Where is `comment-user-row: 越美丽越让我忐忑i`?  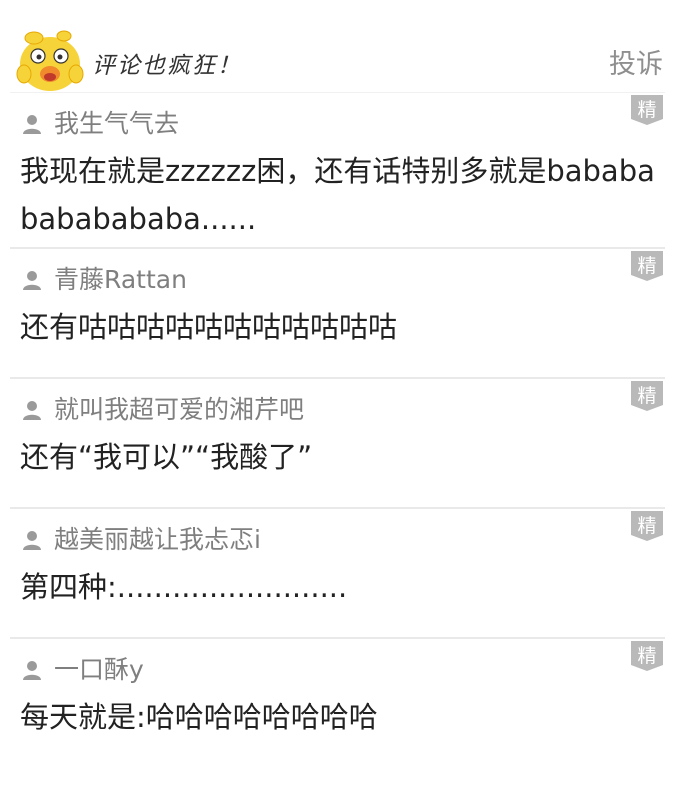
comment-user-row: 越美丽越让我忐忑i is located at coordinates (337, 533).